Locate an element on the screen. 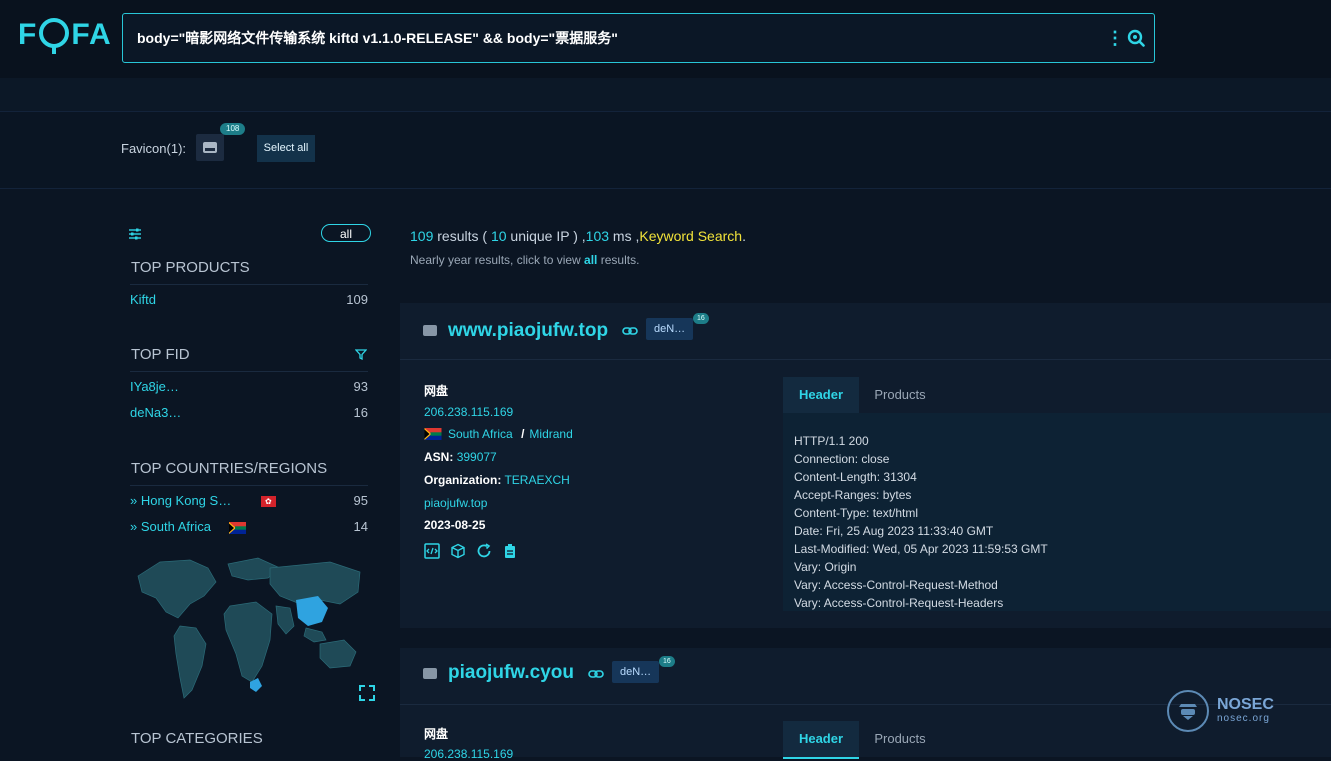 This screenshot has width=1331, height=761. query-time: 103 is located at coordinates (597, 236).